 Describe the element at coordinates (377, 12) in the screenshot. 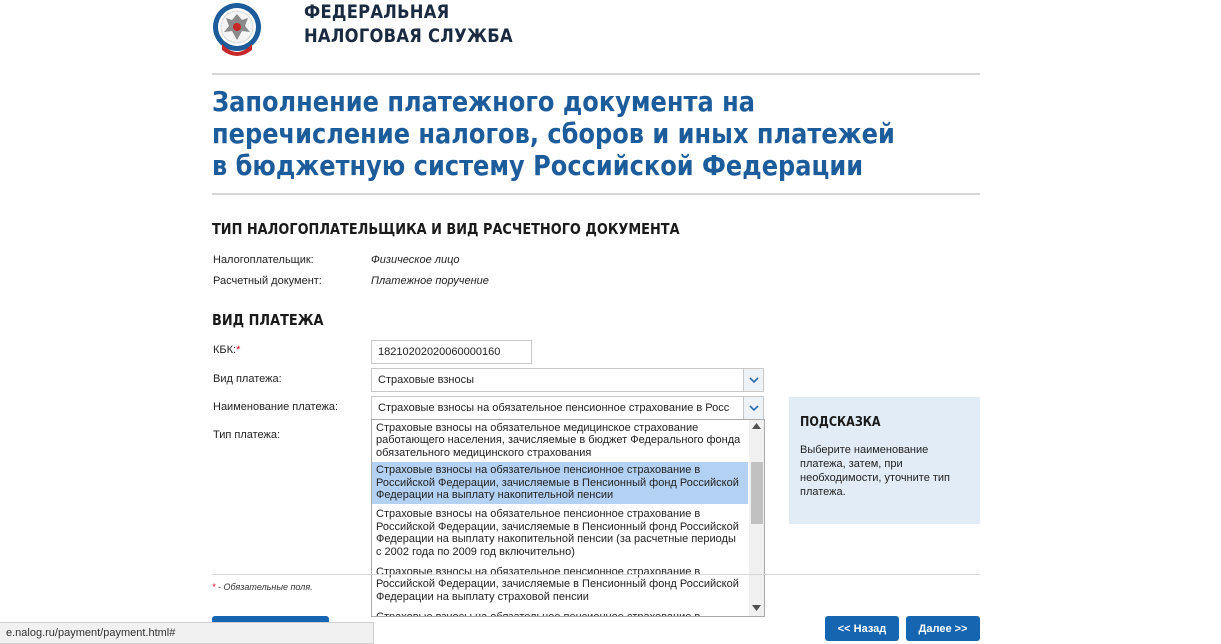

I see `org-name-line1: ФЕДЕРАЛЬНАЯ` at that location.